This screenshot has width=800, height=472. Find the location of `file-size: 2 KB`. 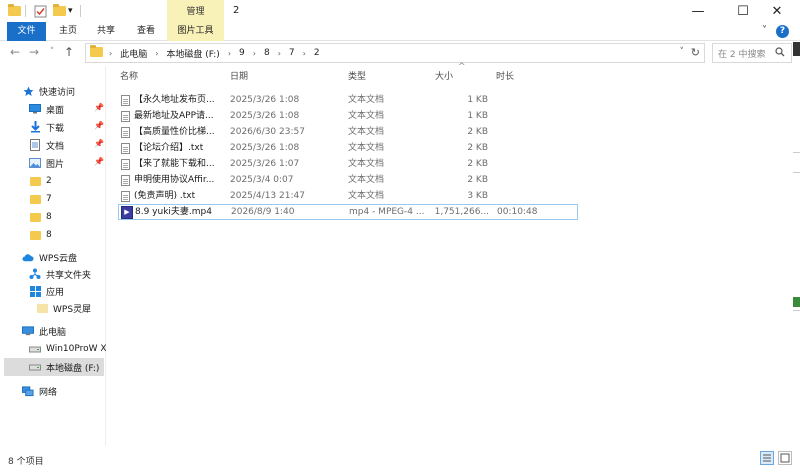

file-size: 2 KB is located at coordinates (477, 180).